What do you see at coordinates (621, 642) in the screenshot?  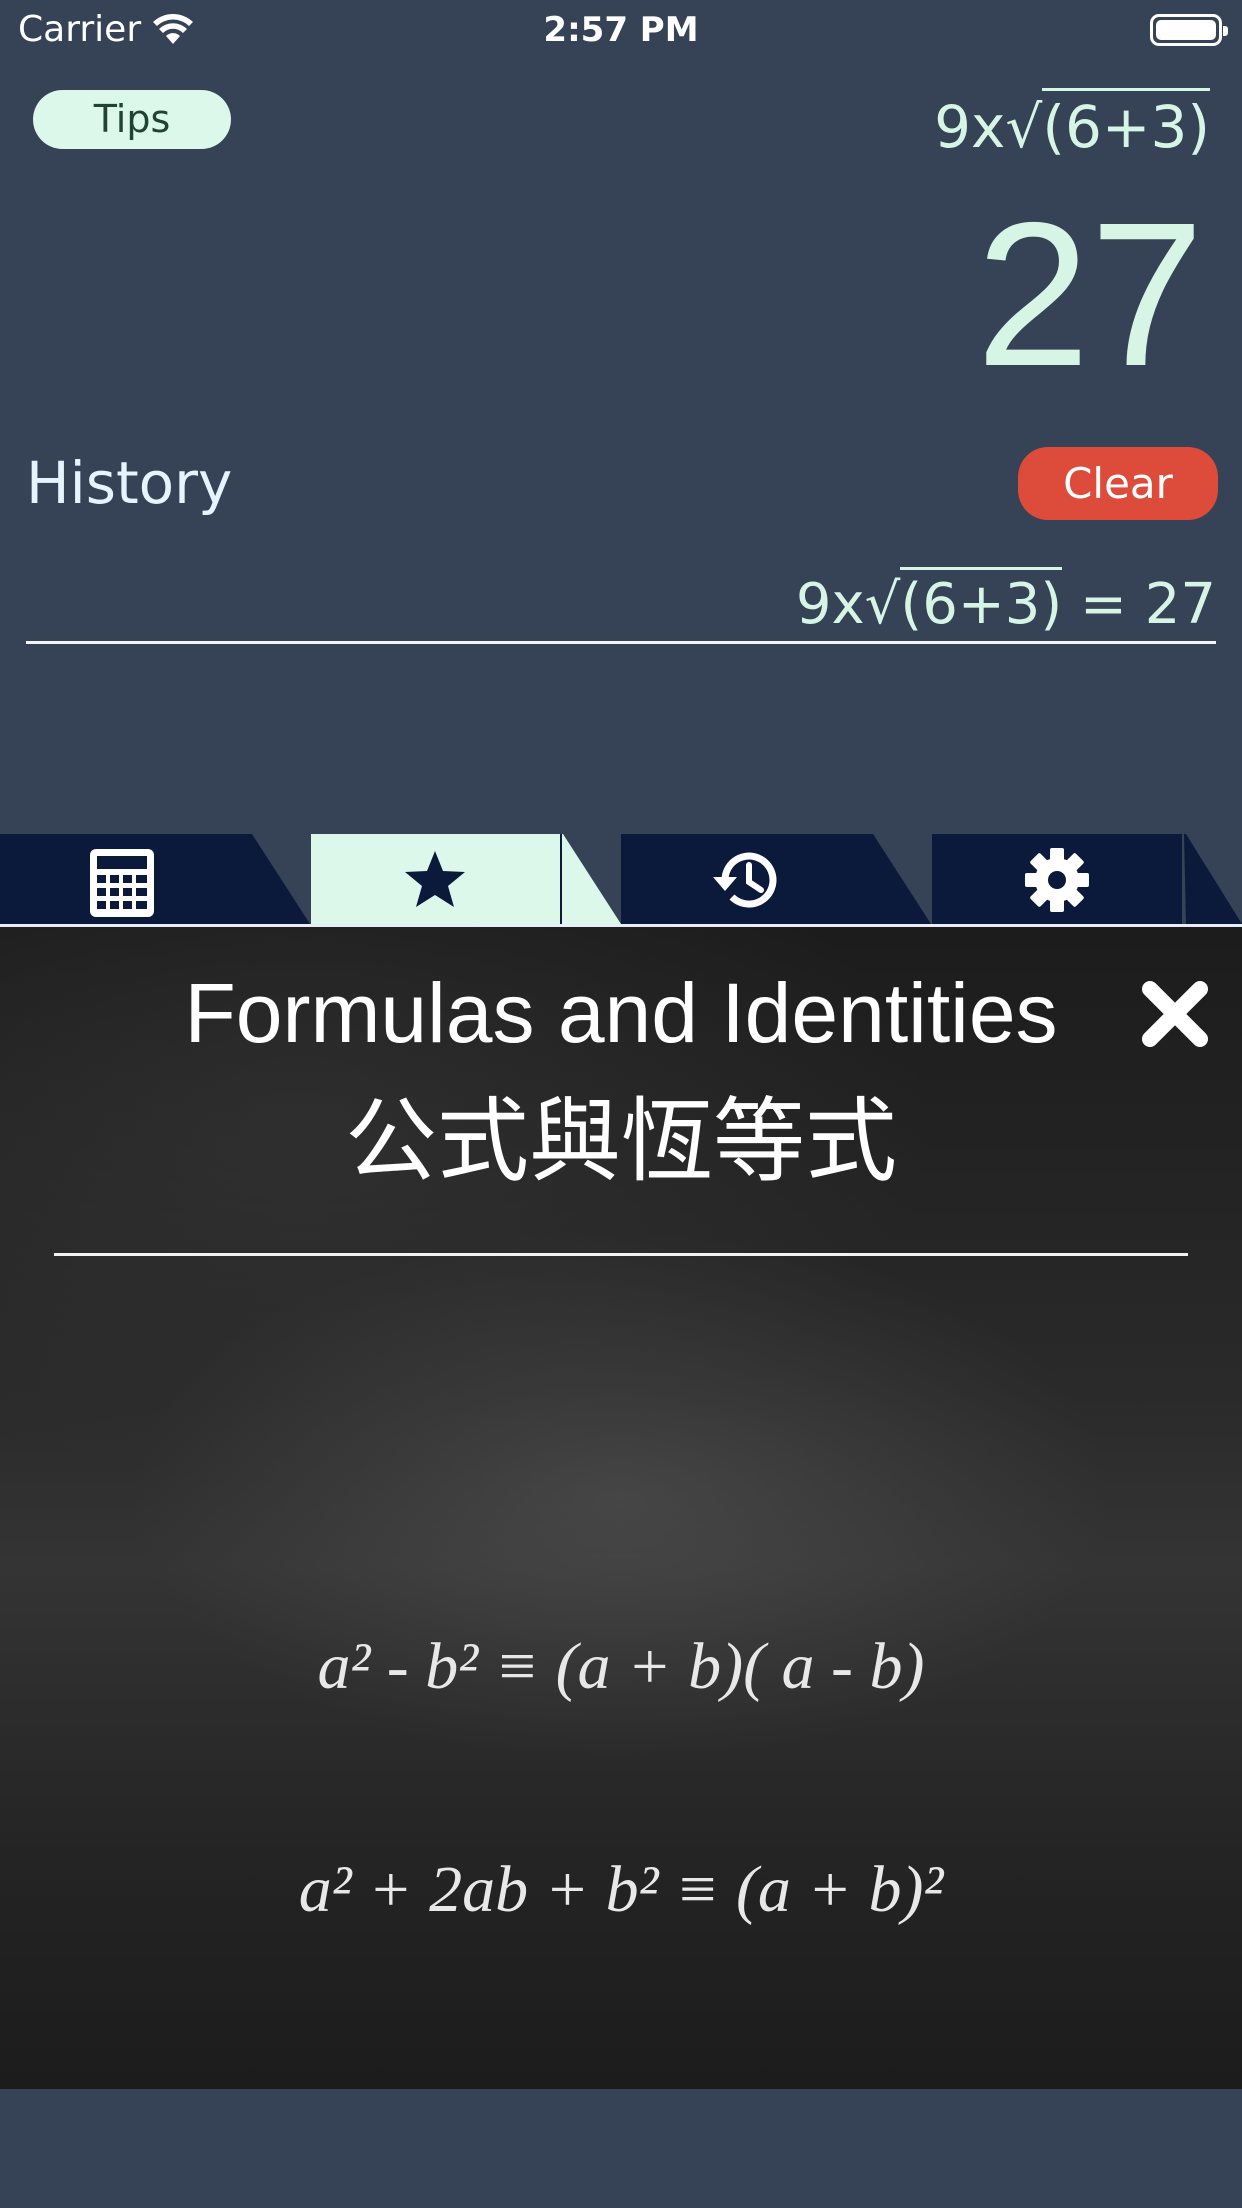 I see `history-divider` at bounding box center [621, 642].